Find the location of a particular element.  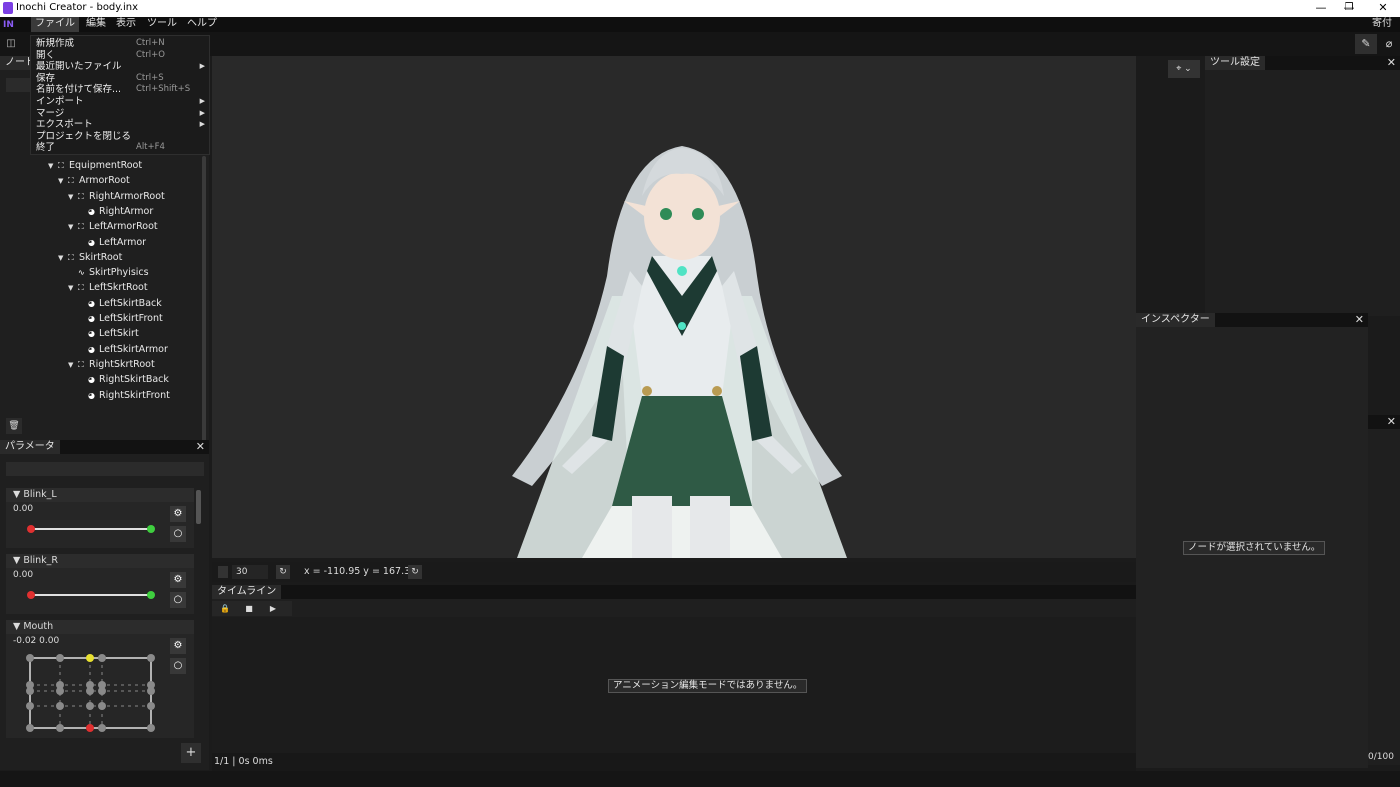

menu-item-label: インポート is located at coordinates (60, 101).